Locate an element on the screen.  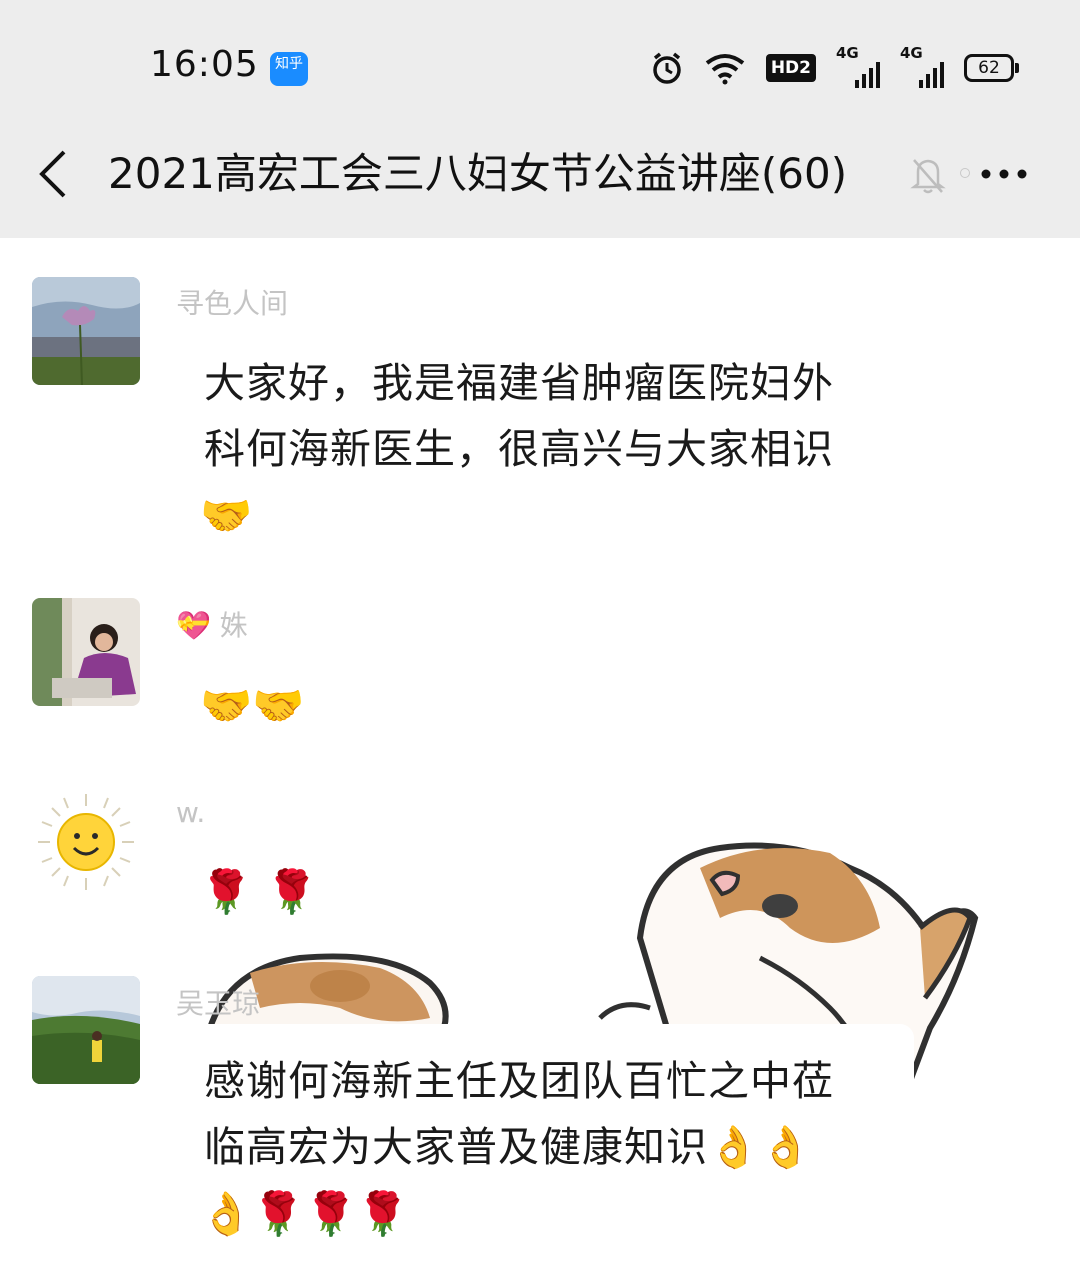
chevron-left-icon is located at coordinates (52, 174).